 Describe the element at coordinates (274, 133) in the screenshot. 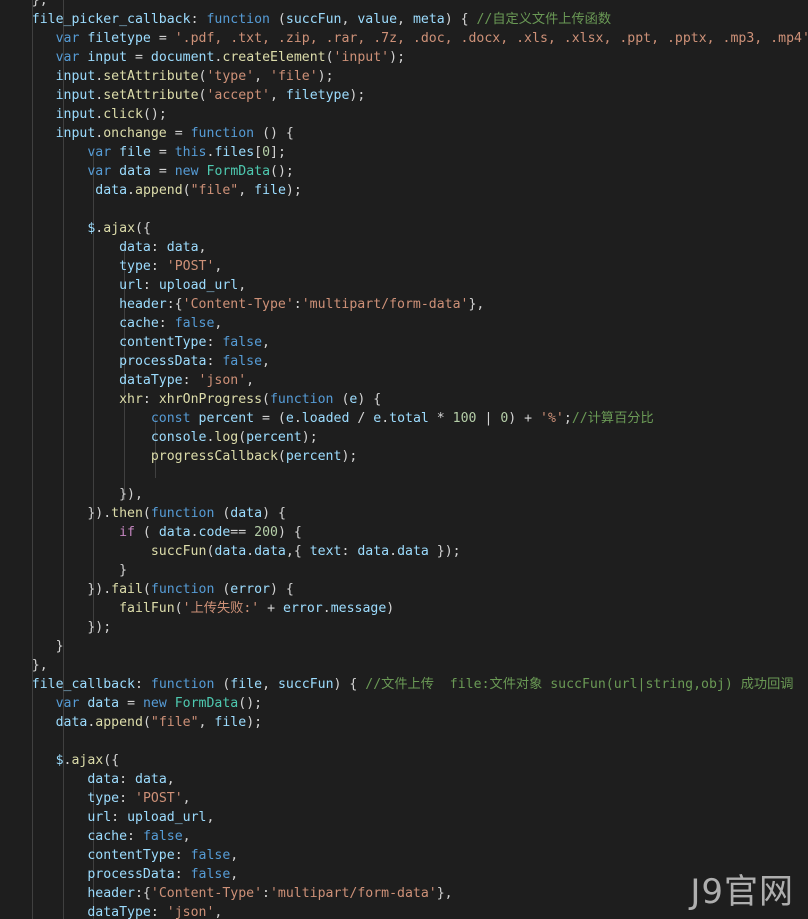

I see `code-token-plain: () {` at that location.